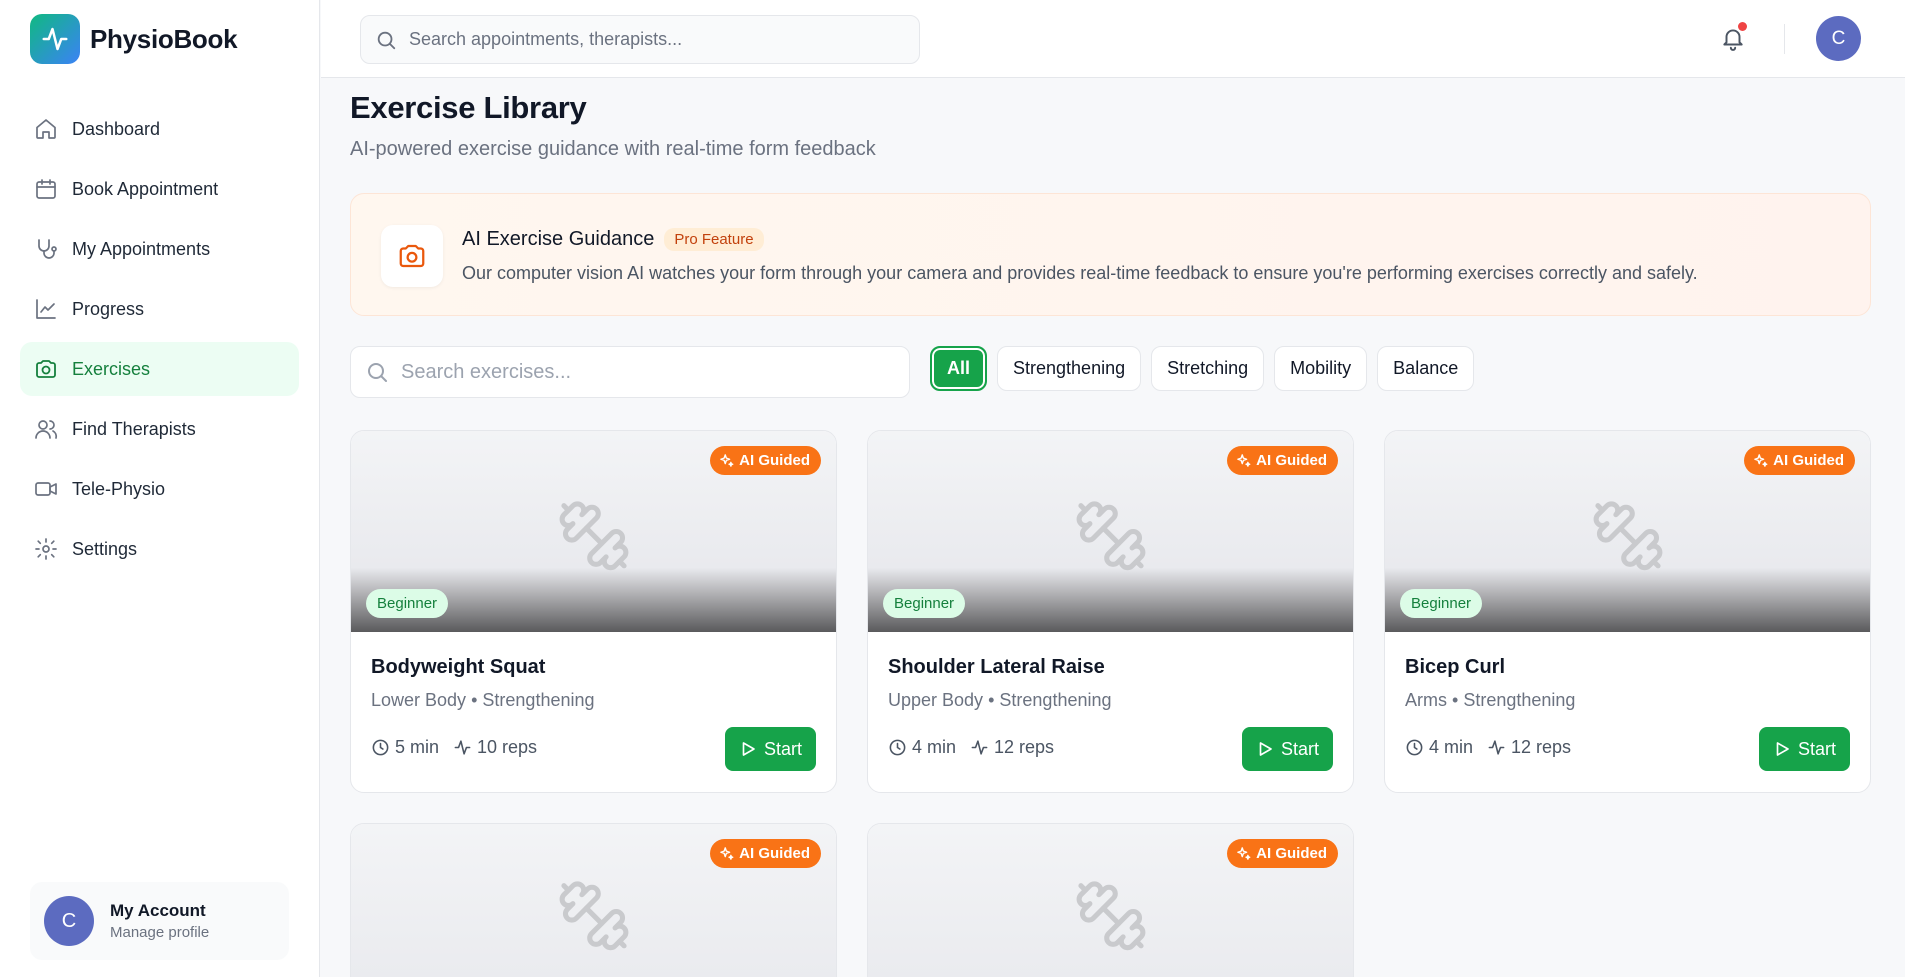 The width and height of the screenshot is (1905, 977). Describe the element at coordinates (46, 309) in the screenshot. I see `chart-line-icon` at that location.